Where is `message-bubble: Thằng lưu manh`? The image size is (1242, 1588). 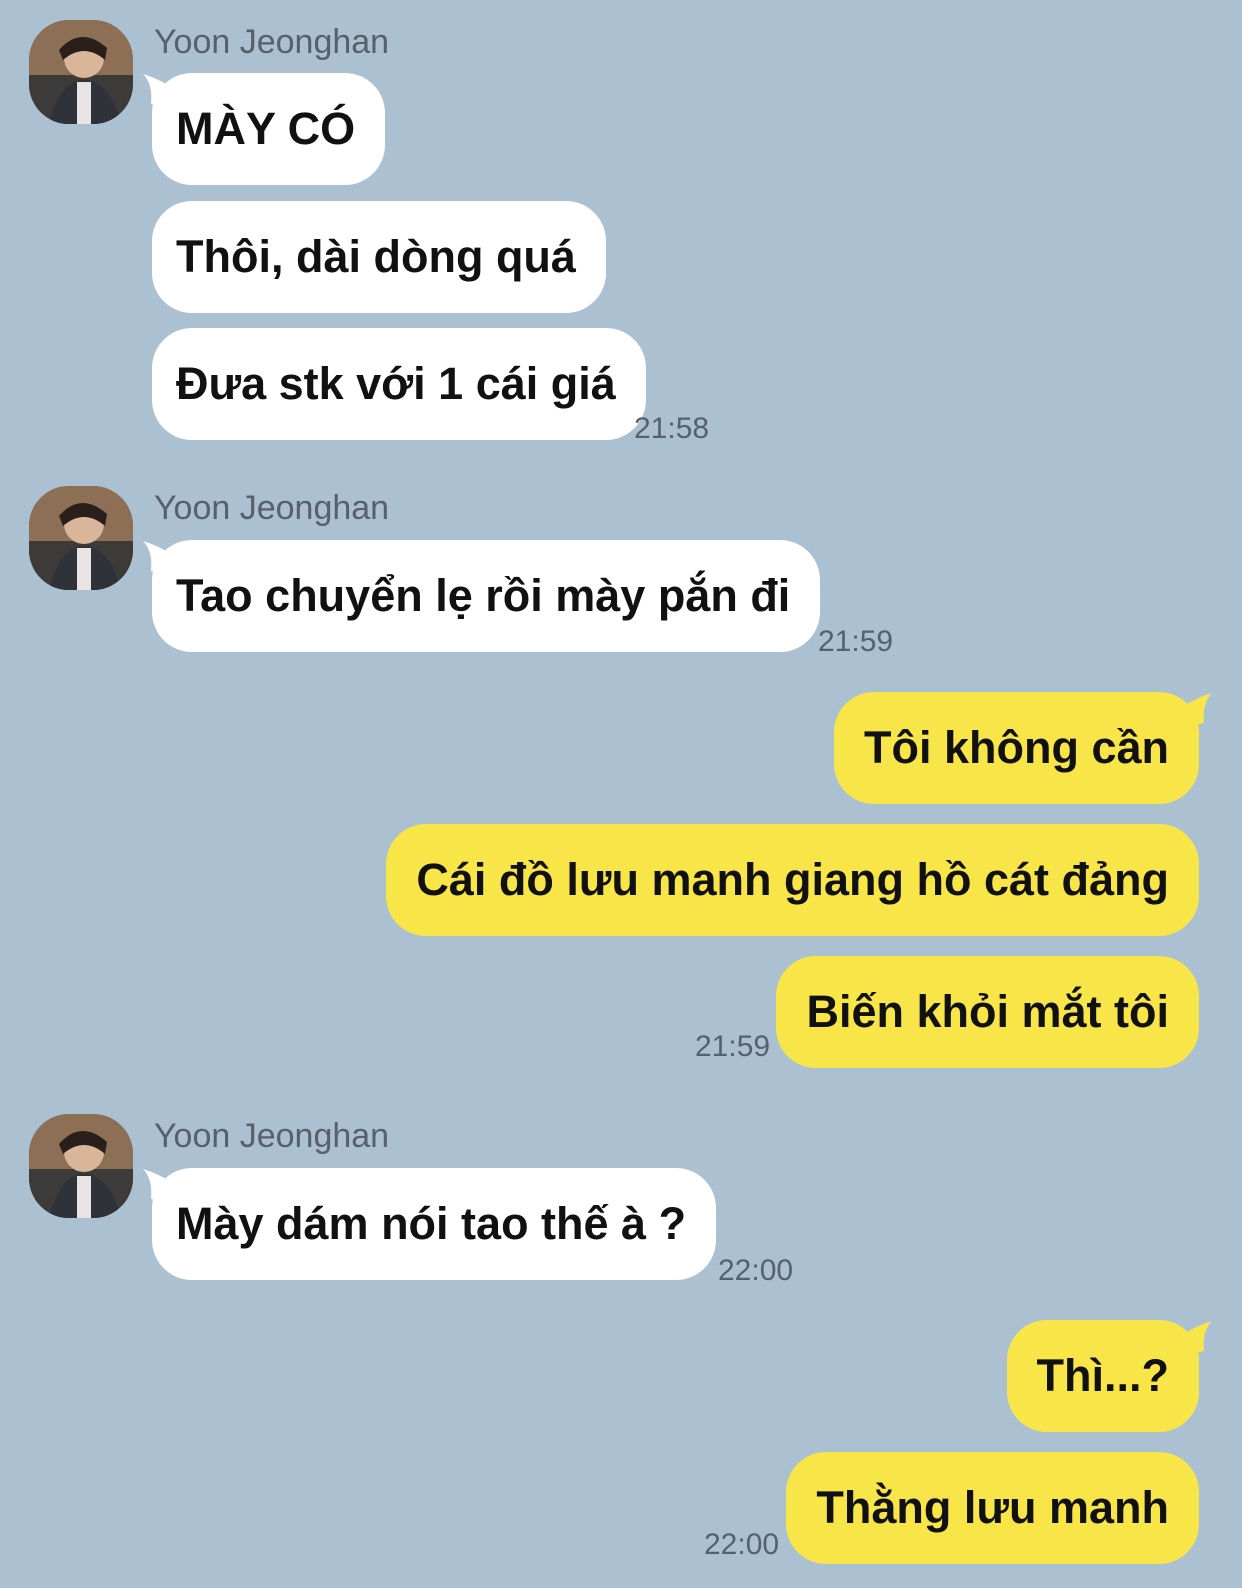 message-bubble: Thằng lưu manh is located at coordinates (992, 1508).